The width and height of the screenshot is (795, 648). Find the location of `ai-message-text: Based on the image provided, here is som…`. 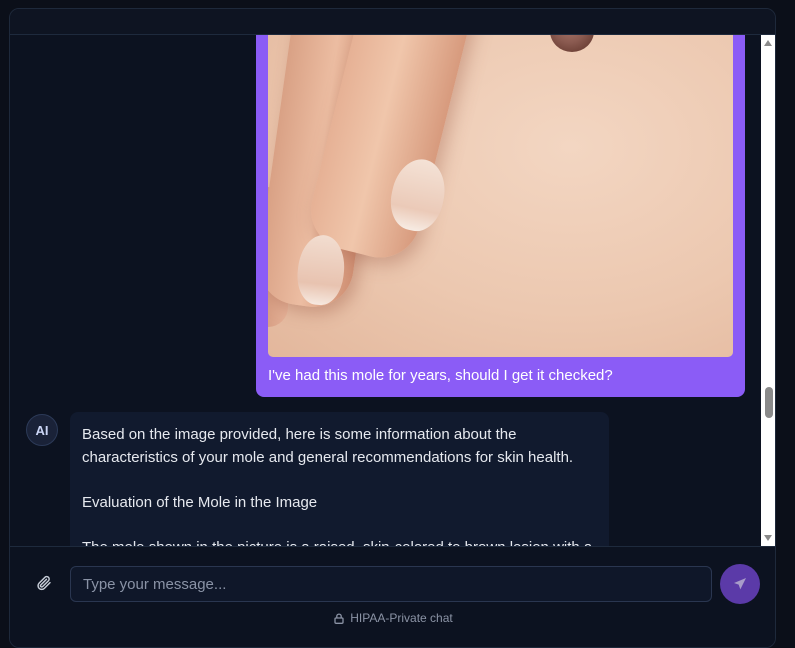

ai-message-text: Based on the image provided, here is som… is located at coordinates (339, 485).